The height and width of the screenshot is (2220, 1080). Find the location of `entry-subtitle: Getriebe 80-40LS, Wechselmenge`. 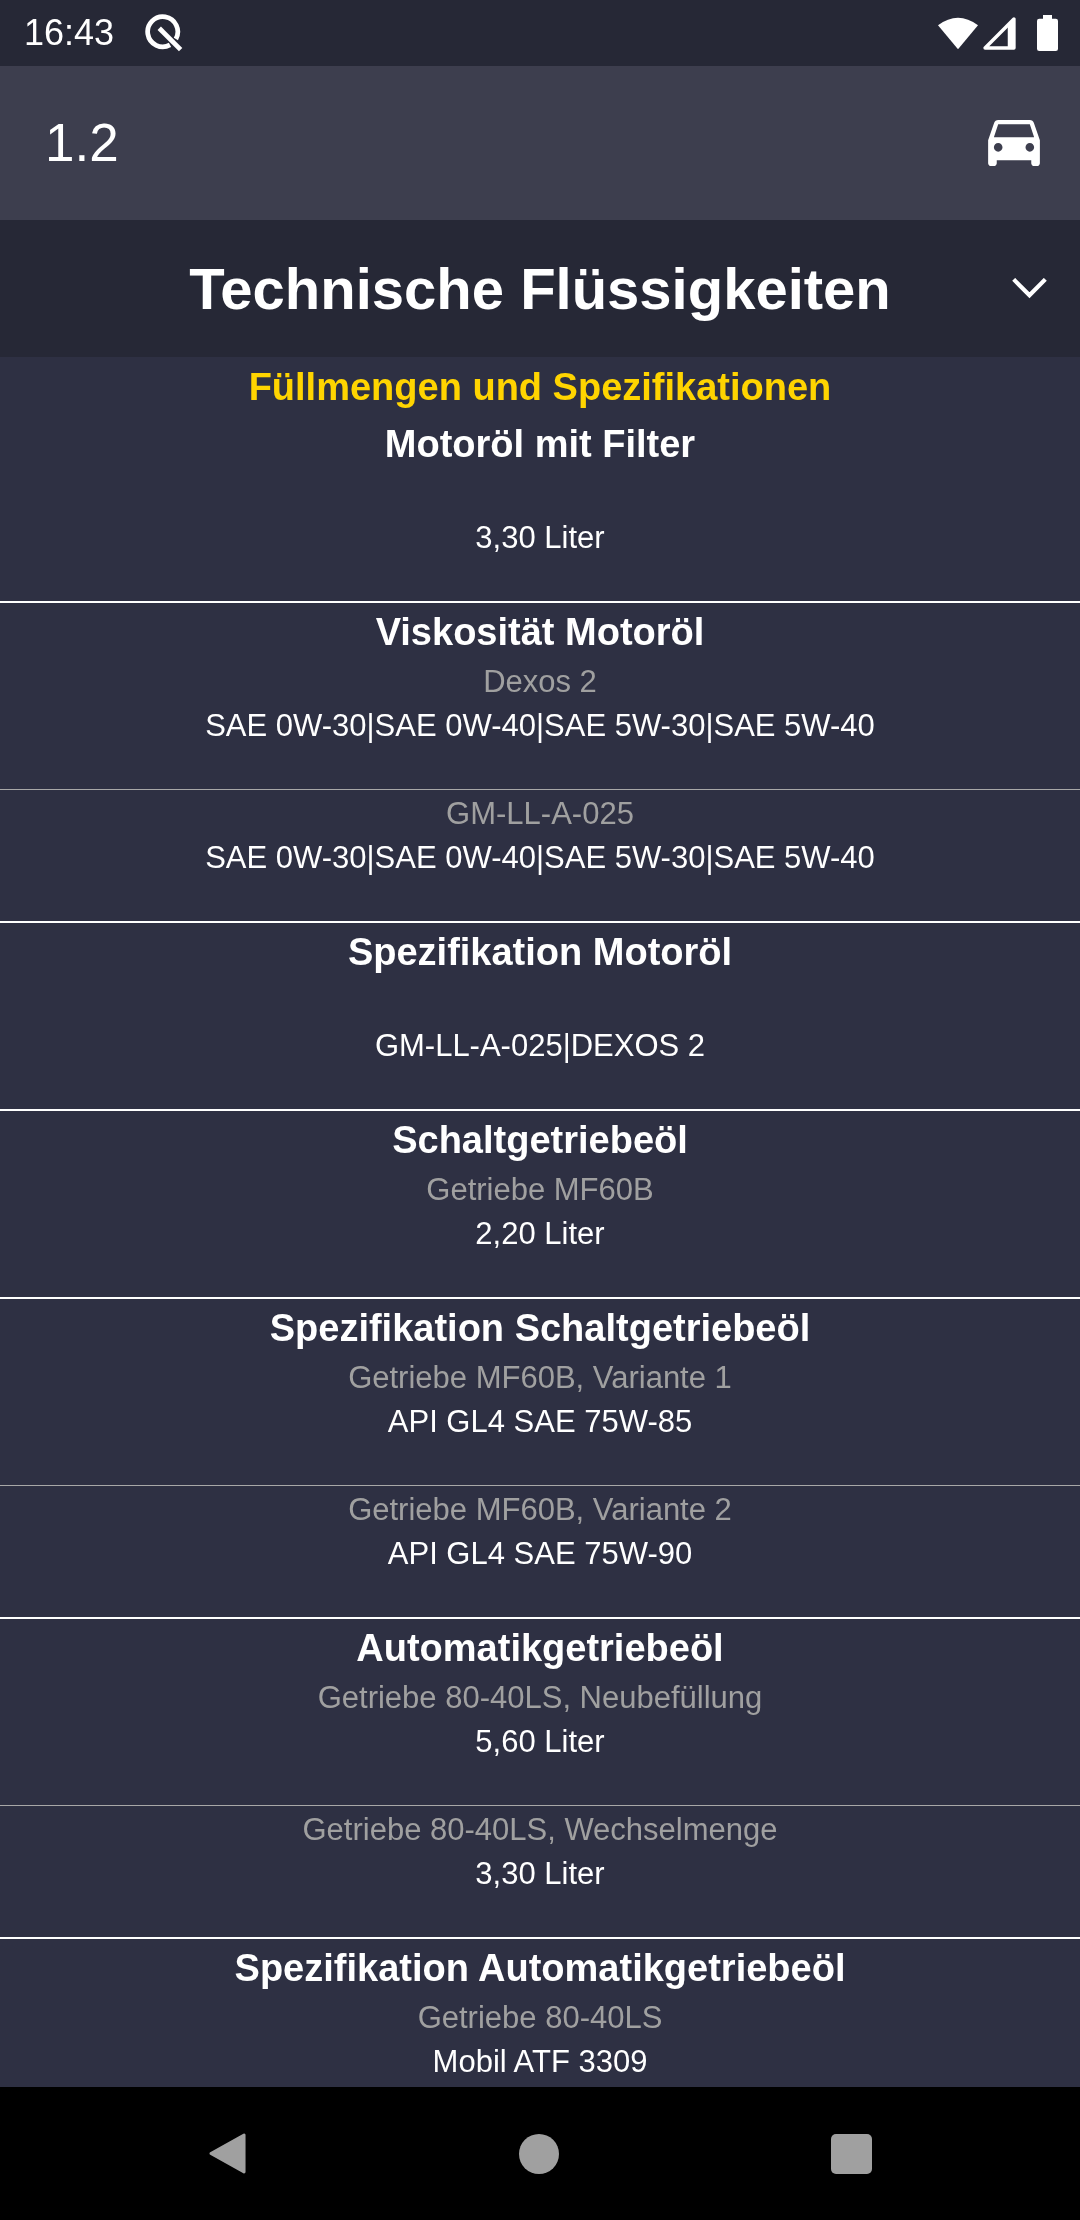

entry-subtitle: Getriebe 80-40LS, Wechselmenge is located at coordinates (540, 1830).